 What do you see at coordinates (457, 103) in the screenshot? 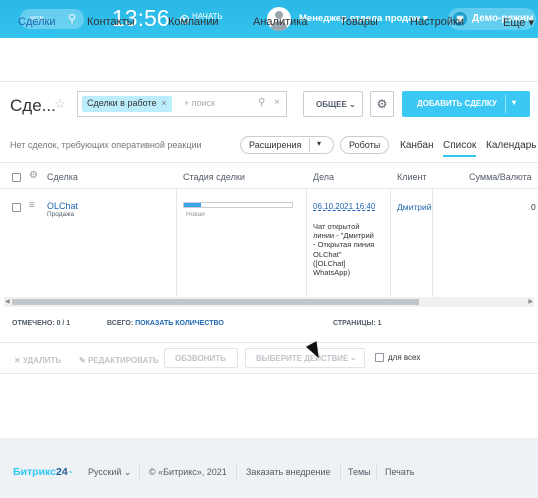
I see `add-deal-label: ДОБАВИТЬ СДЕЛКУ` at bounding box center [457, 103].